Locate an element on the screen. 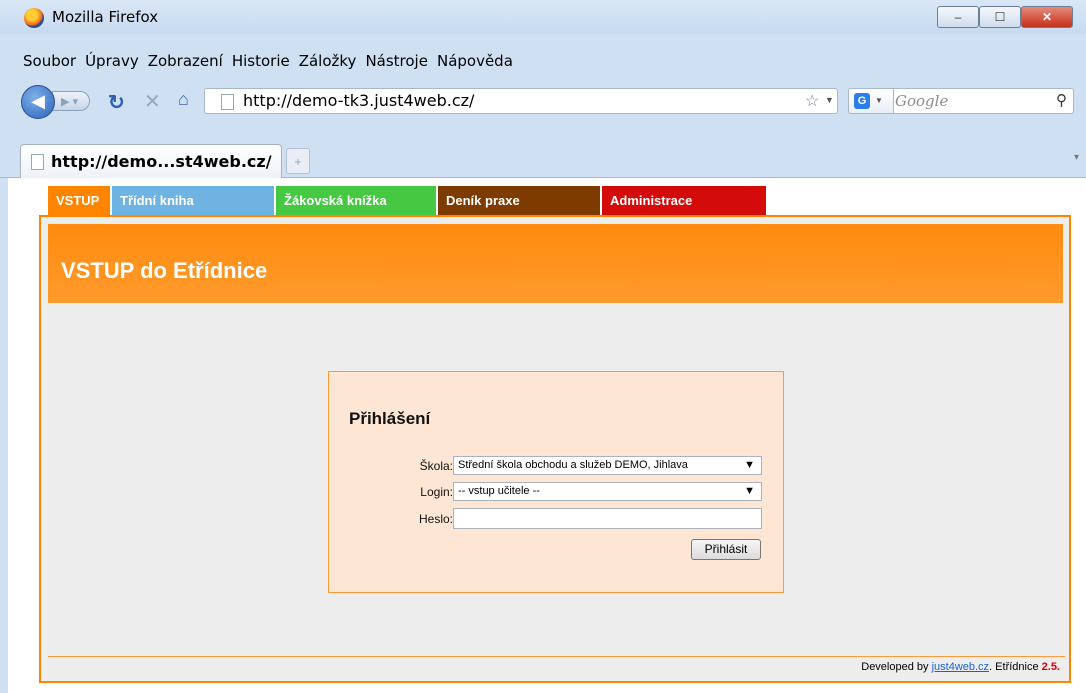  browser-tab: http://demo...st4web.cz/ is located at coordinates (151, 161).